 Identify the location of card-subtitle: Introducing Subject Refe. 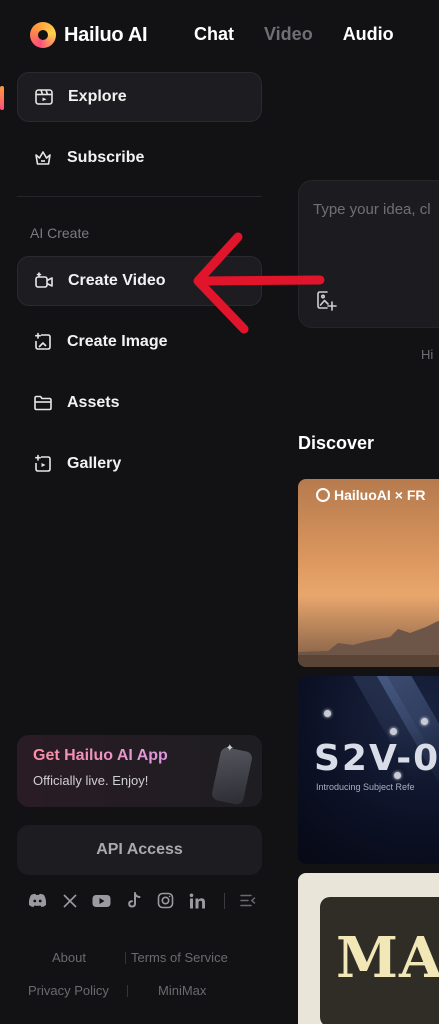
(365, 787).